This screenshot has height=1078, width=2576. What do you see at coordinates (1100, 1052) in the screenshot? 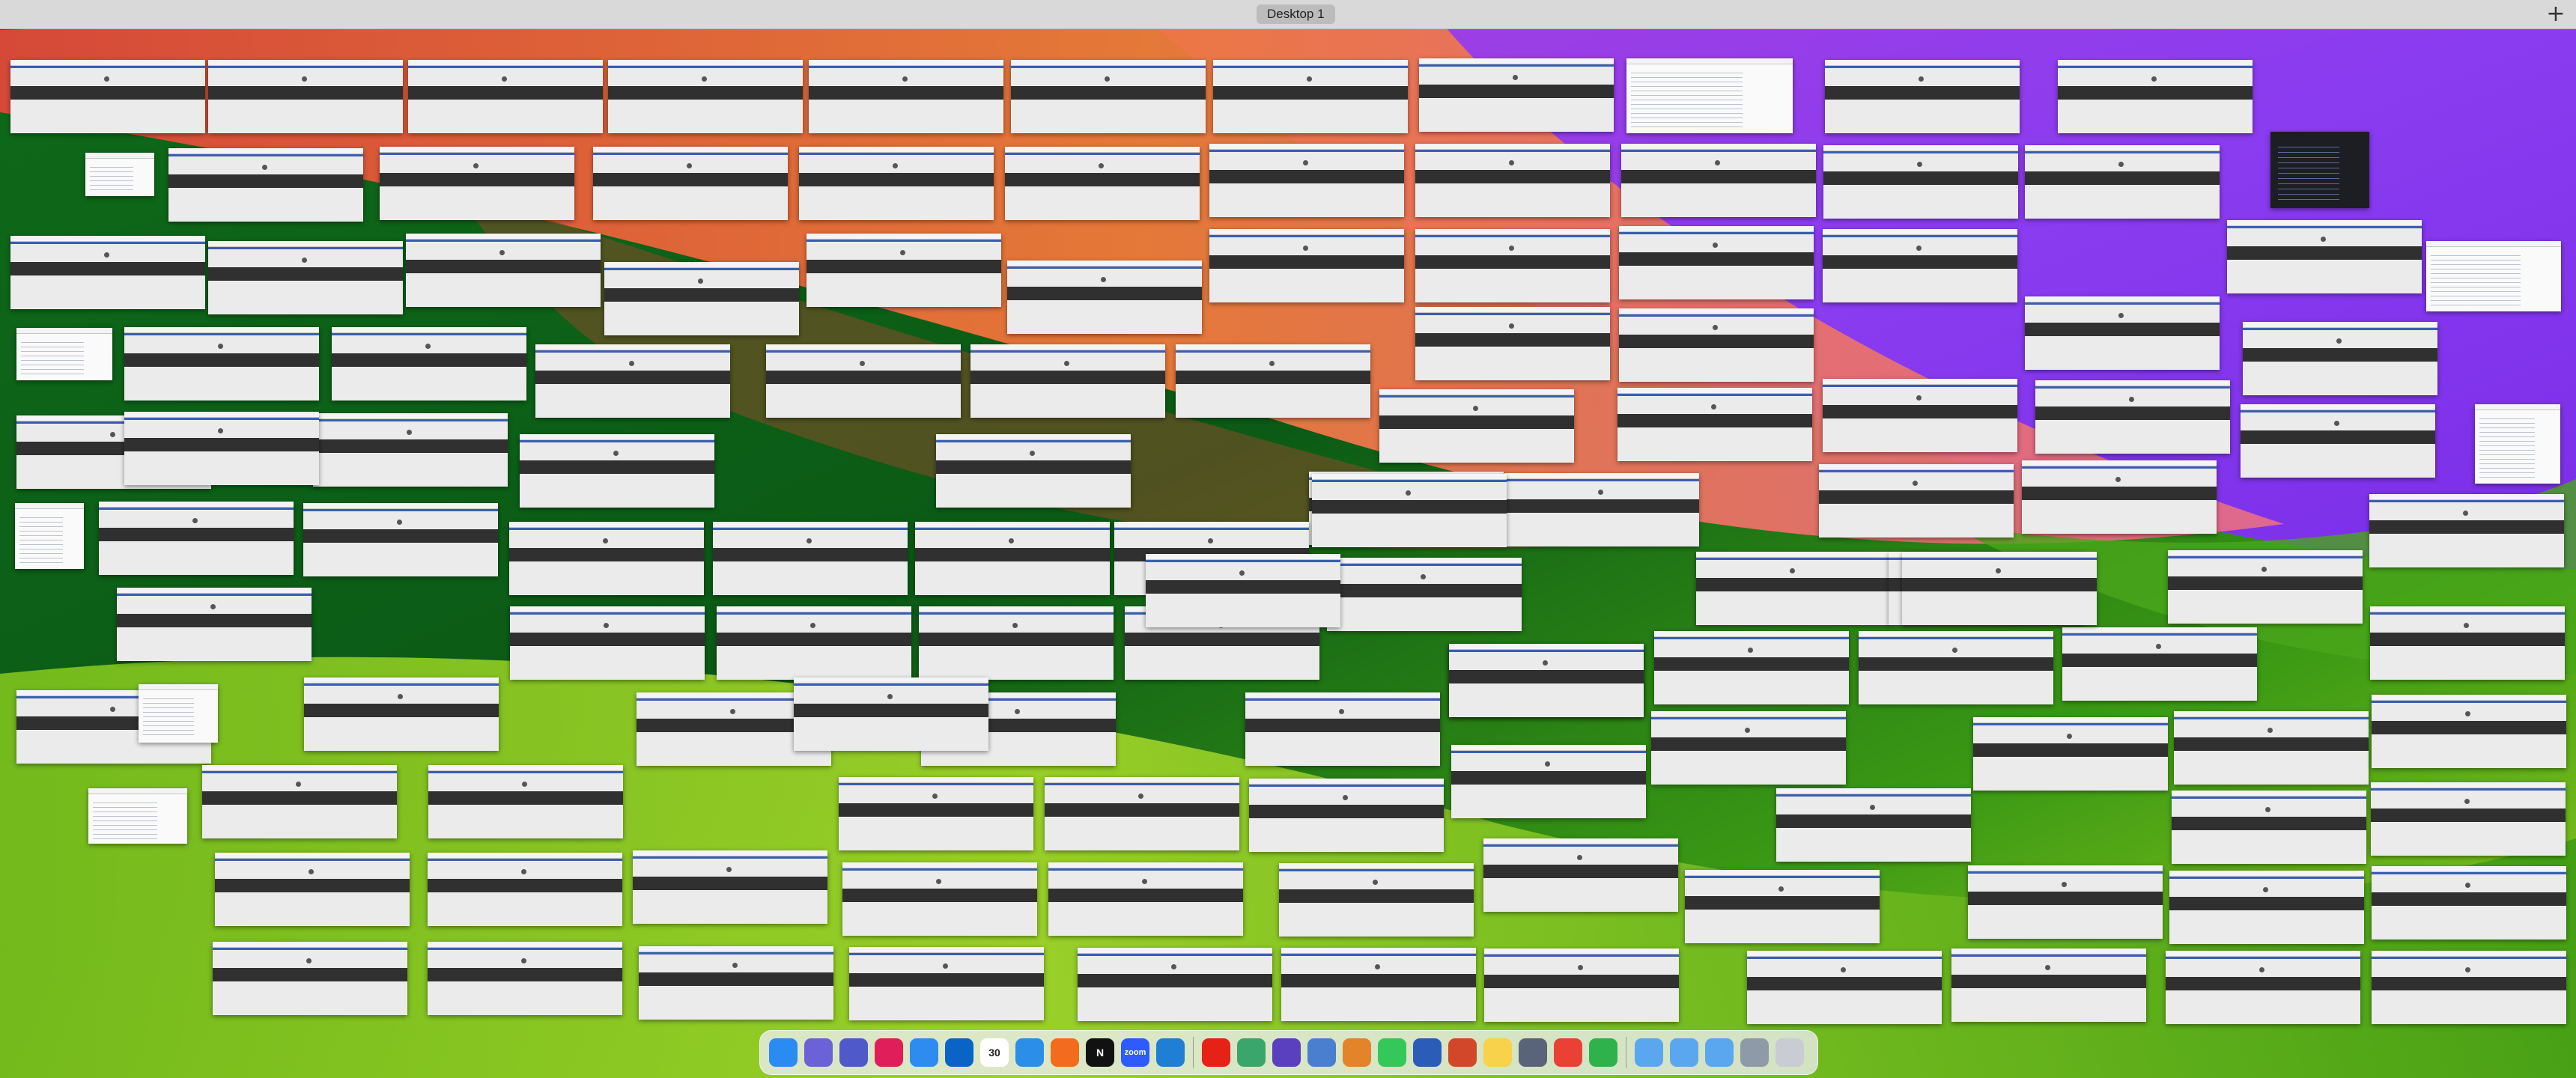
I see `notion-icon: N` at bounding box center [1100, 1052].